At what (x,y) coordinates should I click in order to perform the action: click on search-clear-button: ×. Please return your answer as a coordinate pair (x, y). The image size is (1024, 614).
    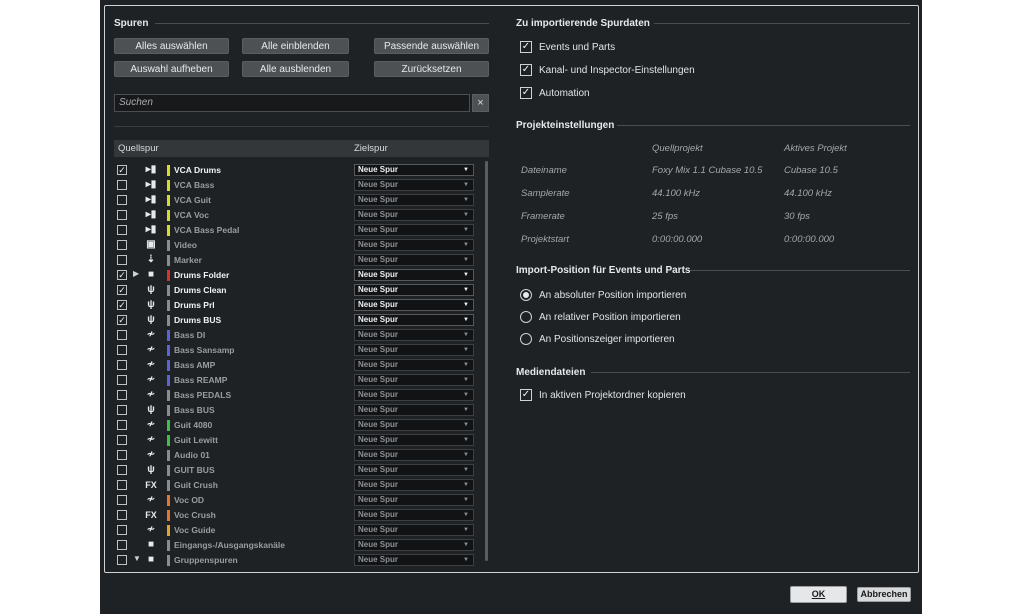
    Looking at the image, I should click on (480, 103).